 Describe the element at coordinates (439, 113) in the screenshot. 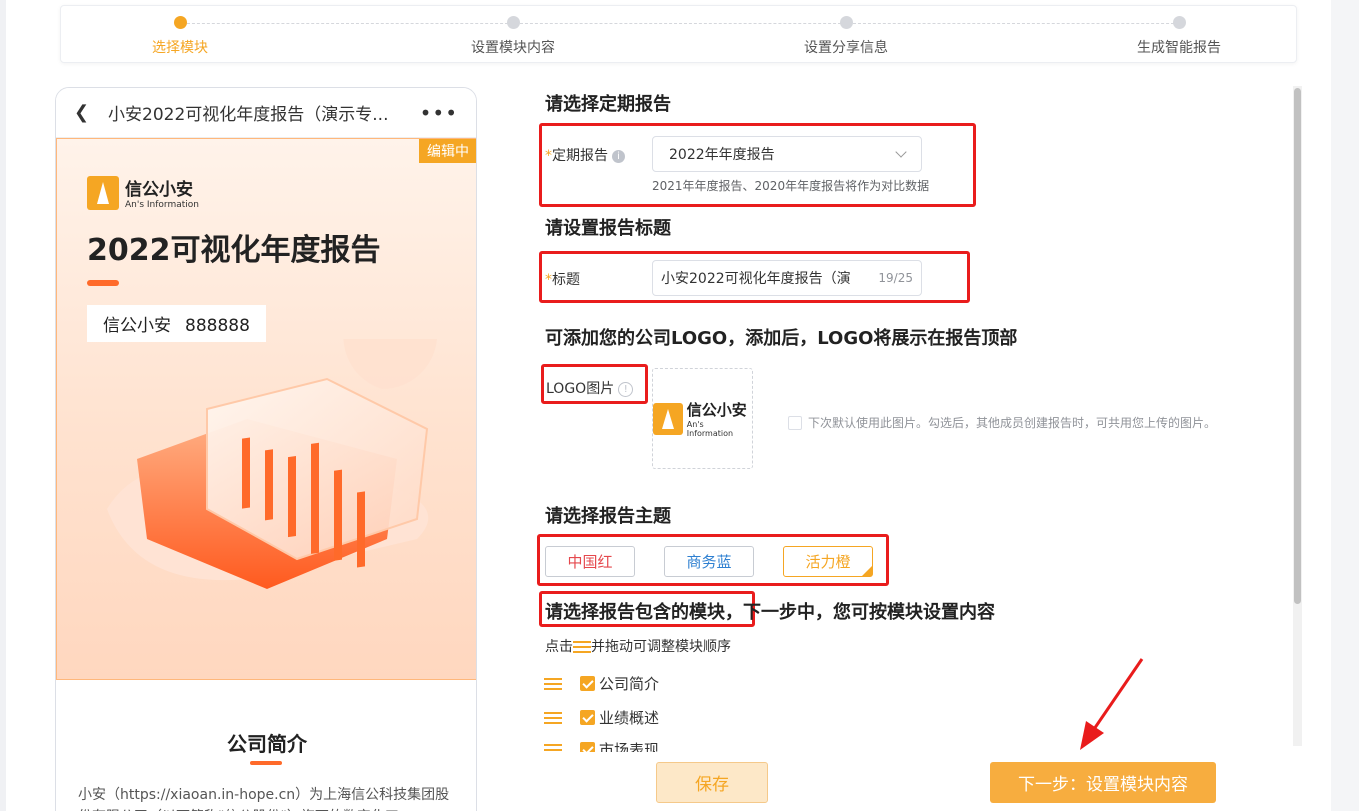

I see `more-icon: •••` at that location.